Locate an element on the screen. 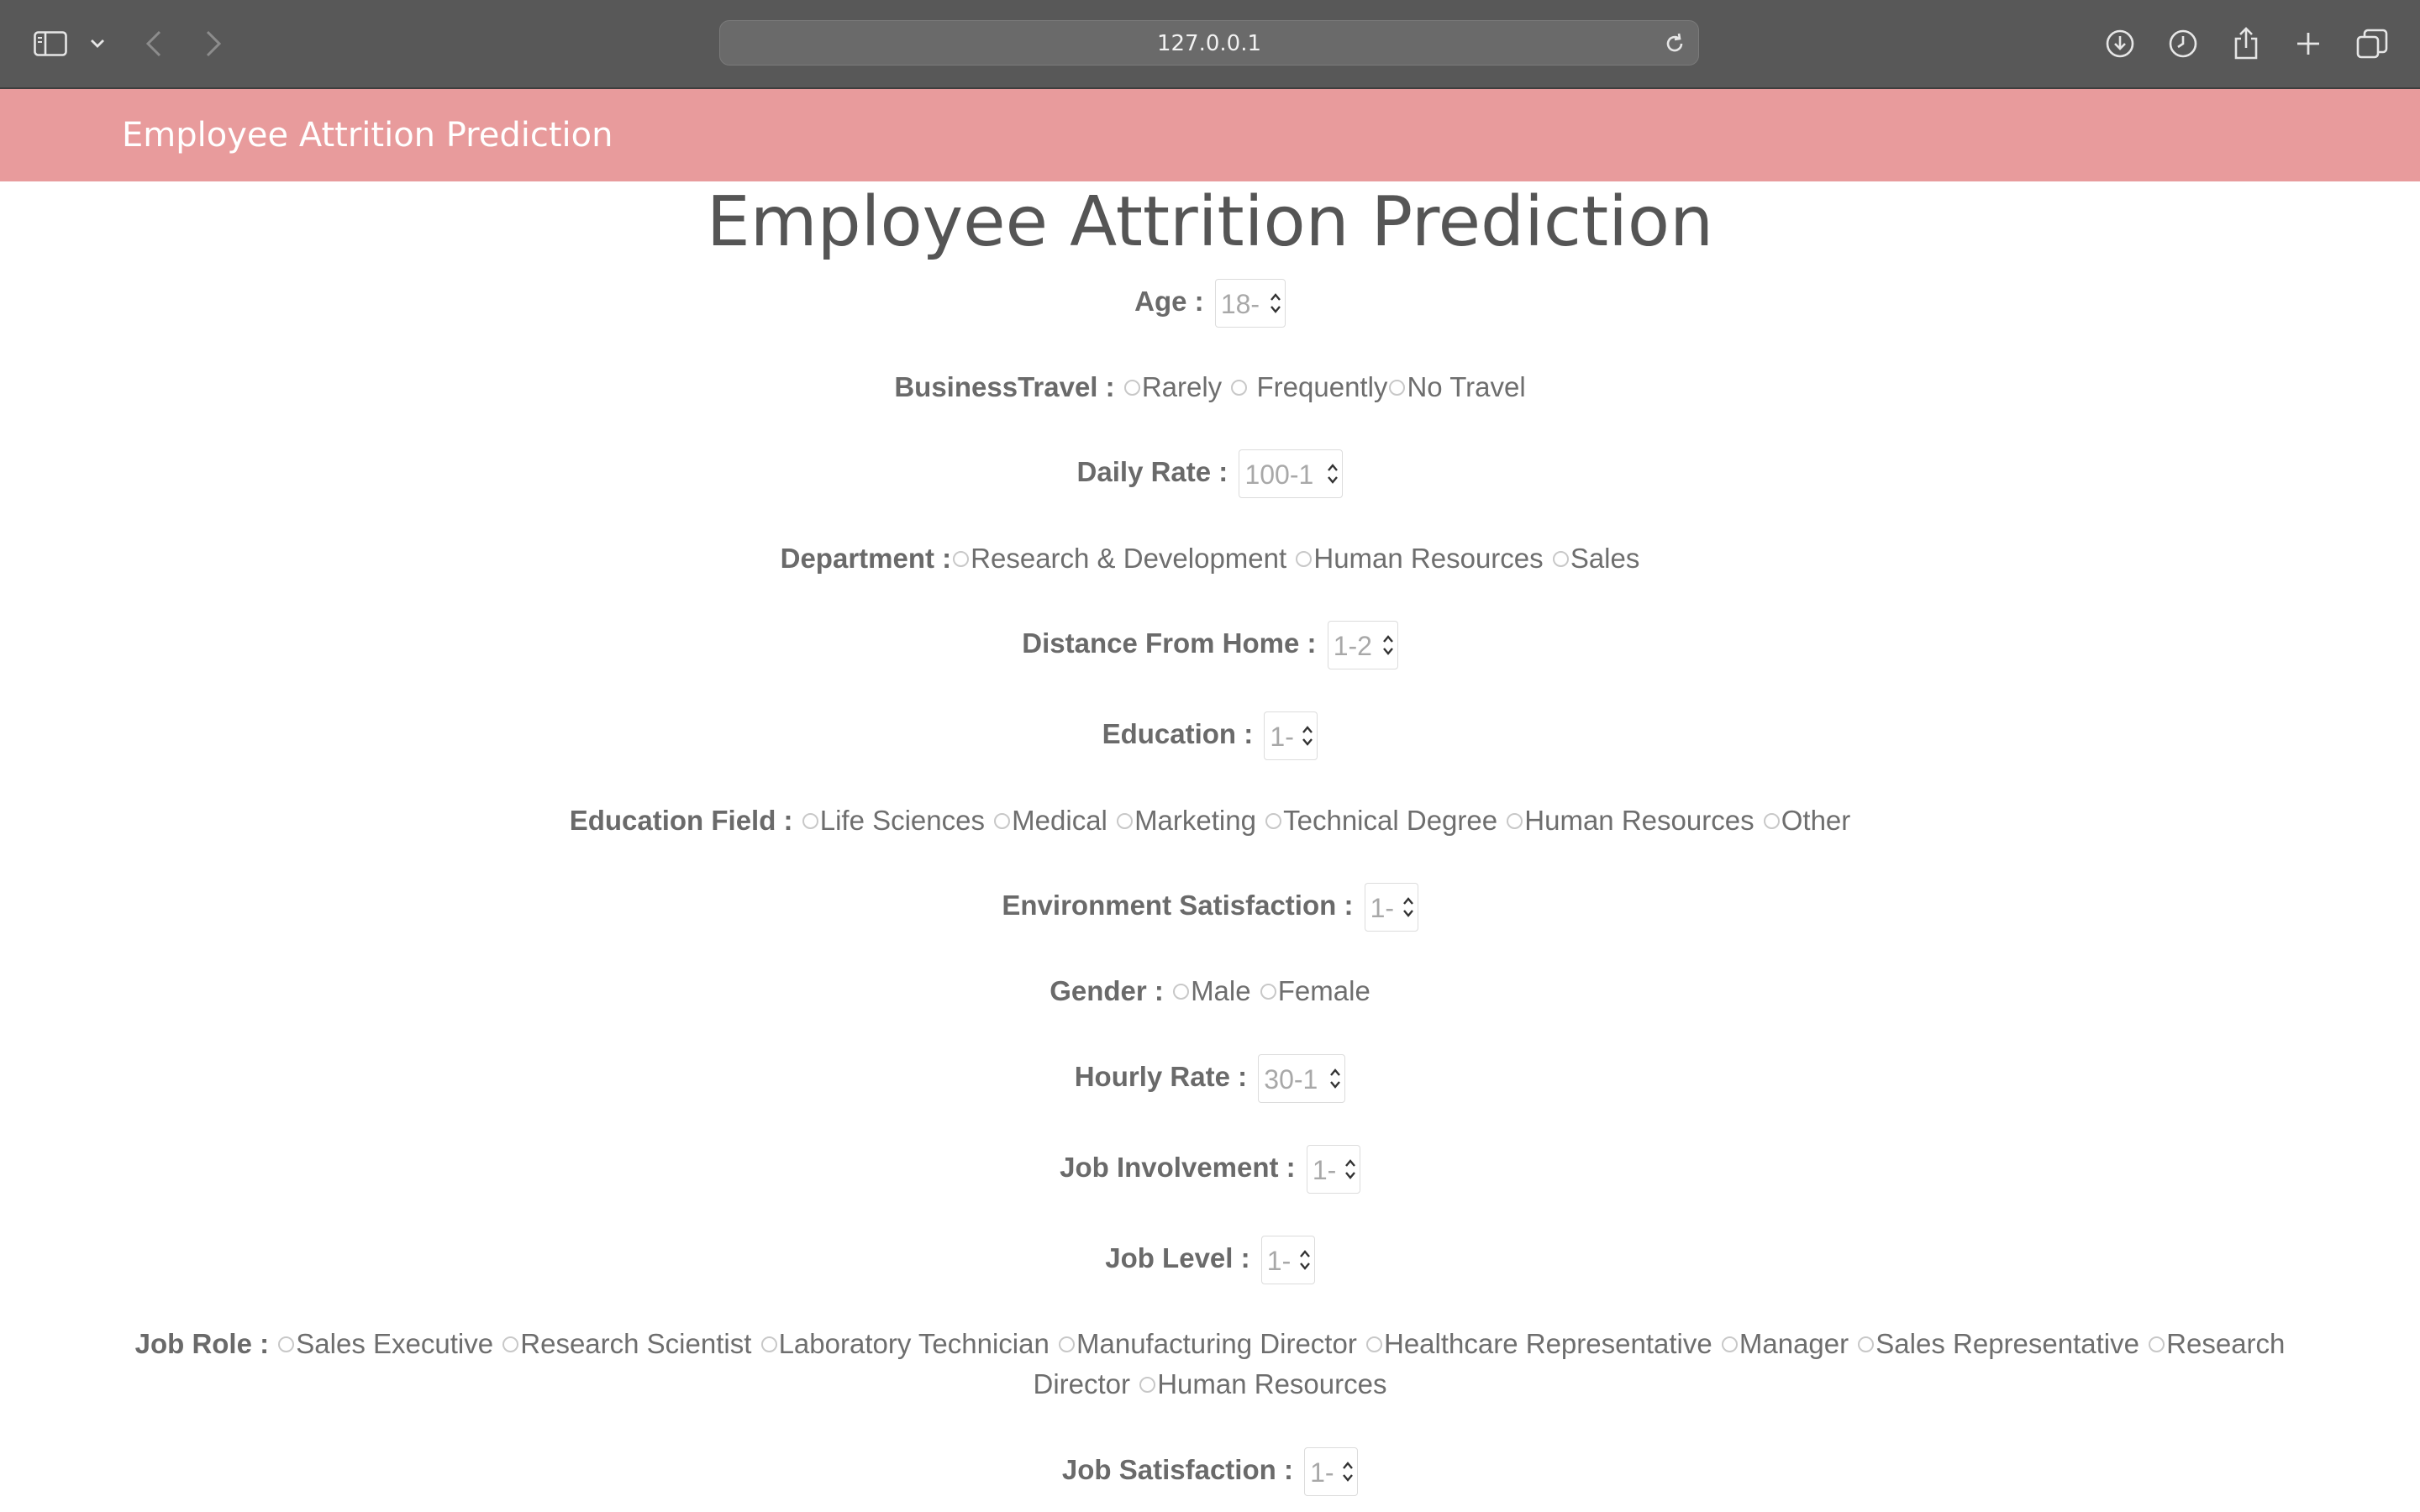  age-label: Age : is located at coordinates (1169, 301).